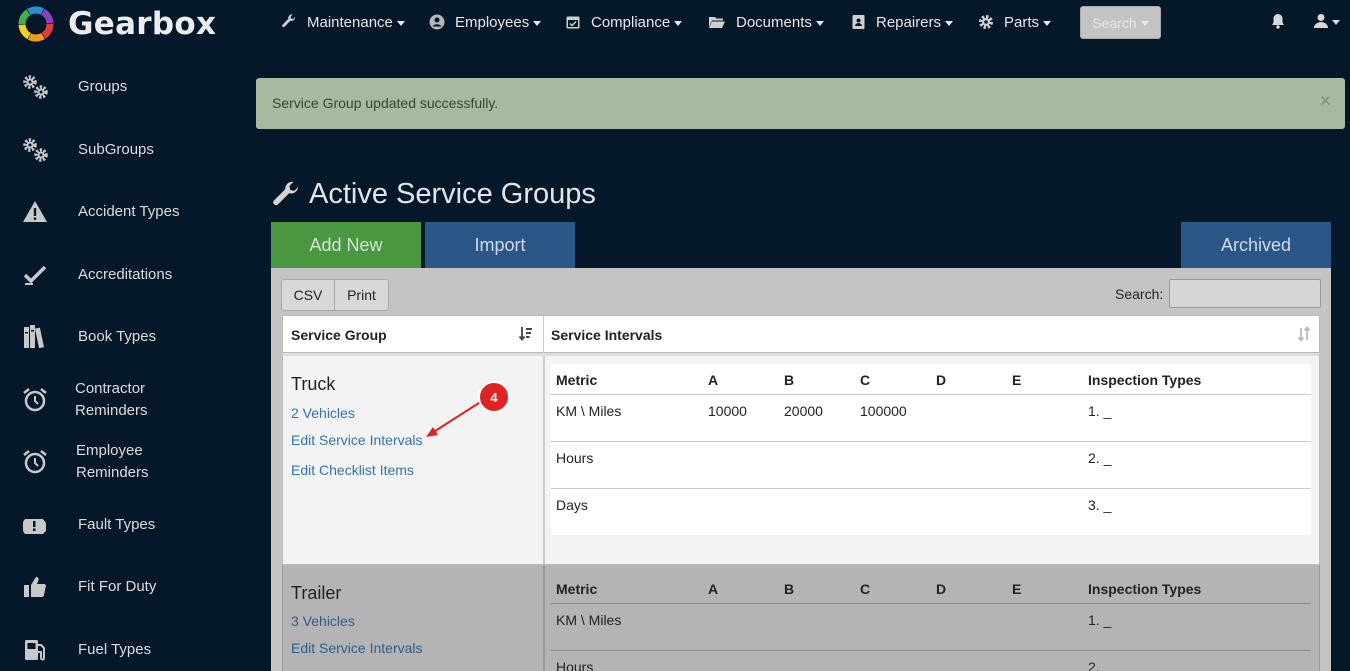 The width and height of the screenshot is (1350, 671). I want to click on nav-parts: Parts, so click(1015, 22).